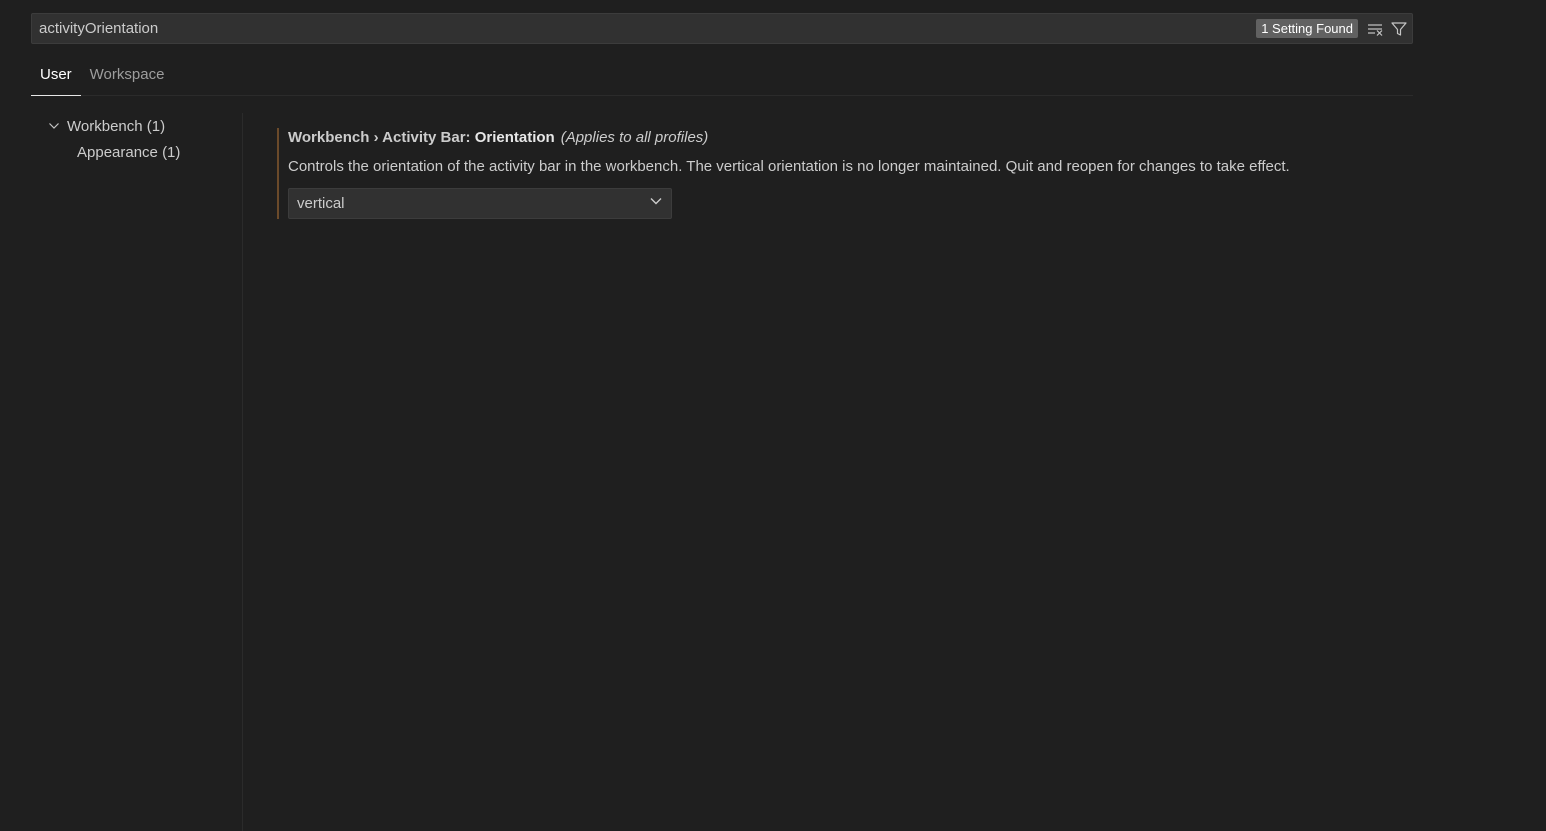 This screenshot has width=1546, height=831. What do you see at coordinates (116, 126) in the screenshot?
I see `toc-item-workbench-label: Workbench (1)` at bounding box center [116, 126].